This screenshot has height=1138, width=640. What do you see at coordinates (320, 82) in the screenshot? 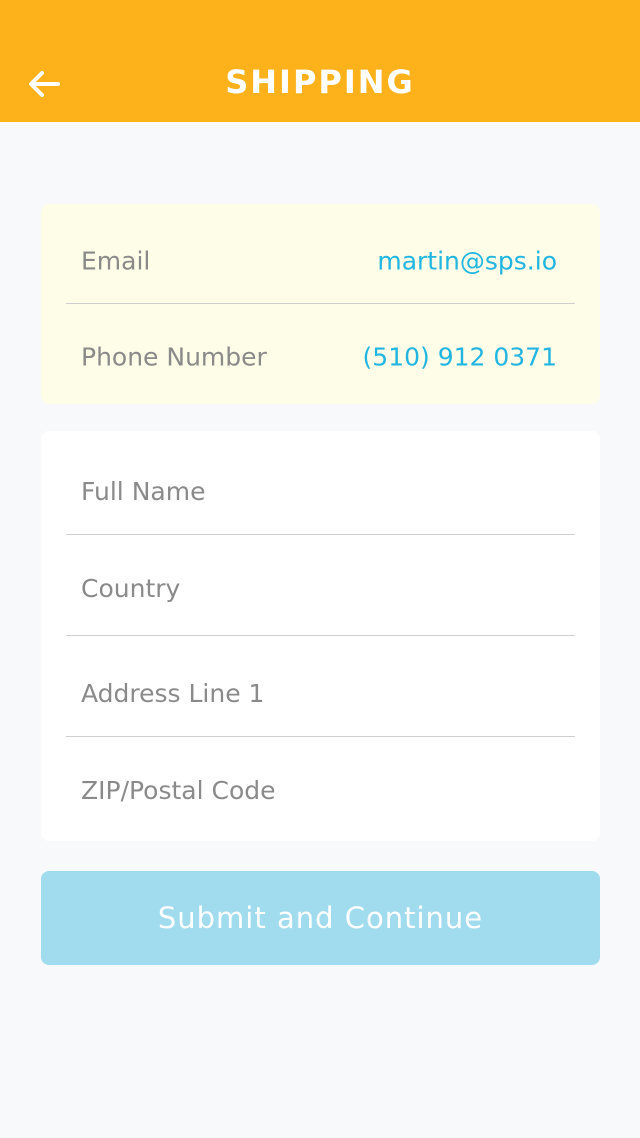
I see `page-title: SHIPPING` at bounding box center [320, 82].